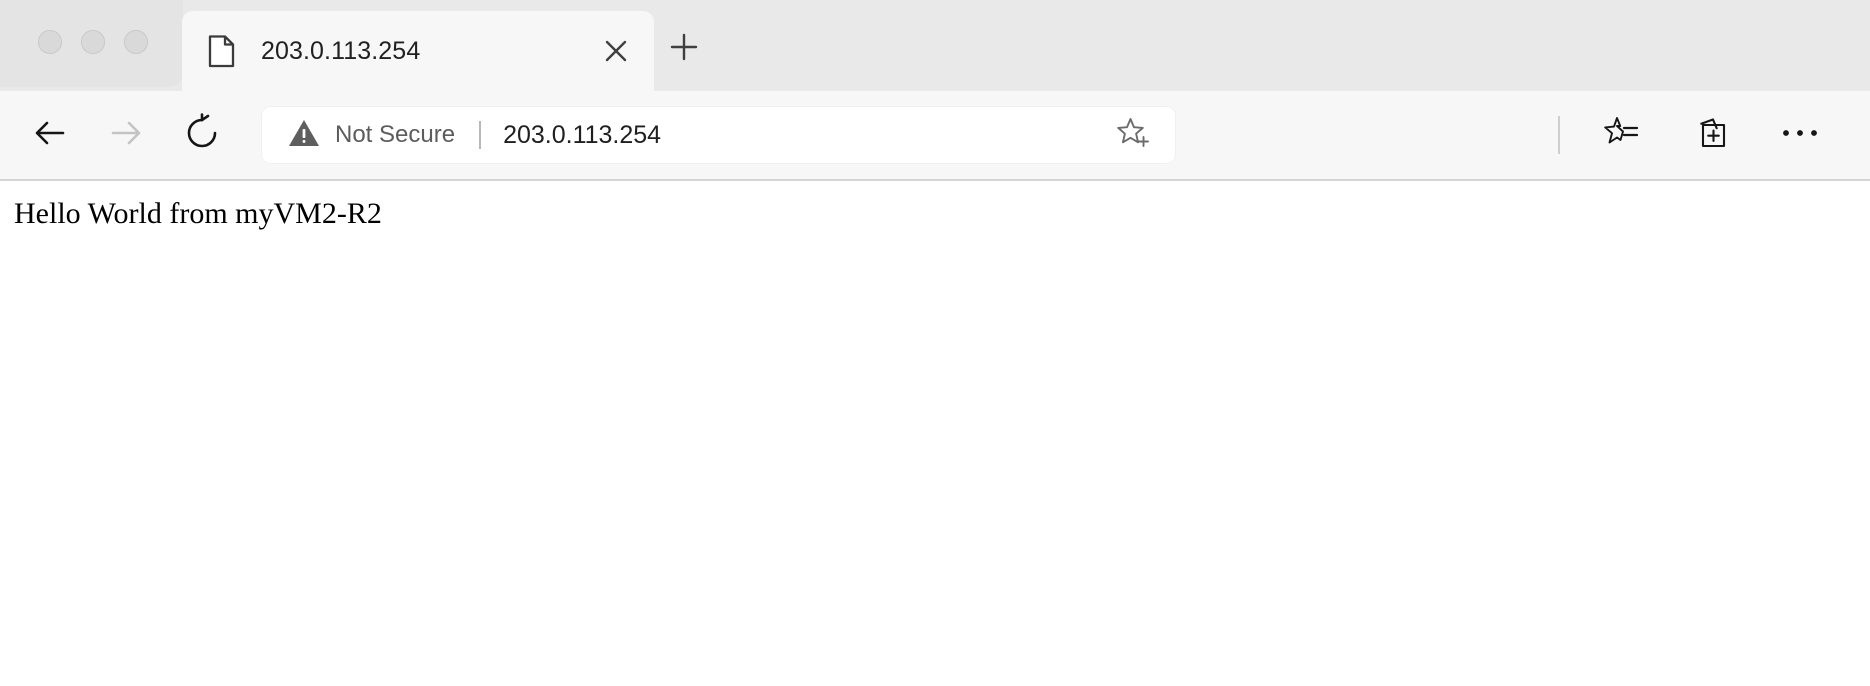  I want to click on tab-close-icon, so click(616, 51).